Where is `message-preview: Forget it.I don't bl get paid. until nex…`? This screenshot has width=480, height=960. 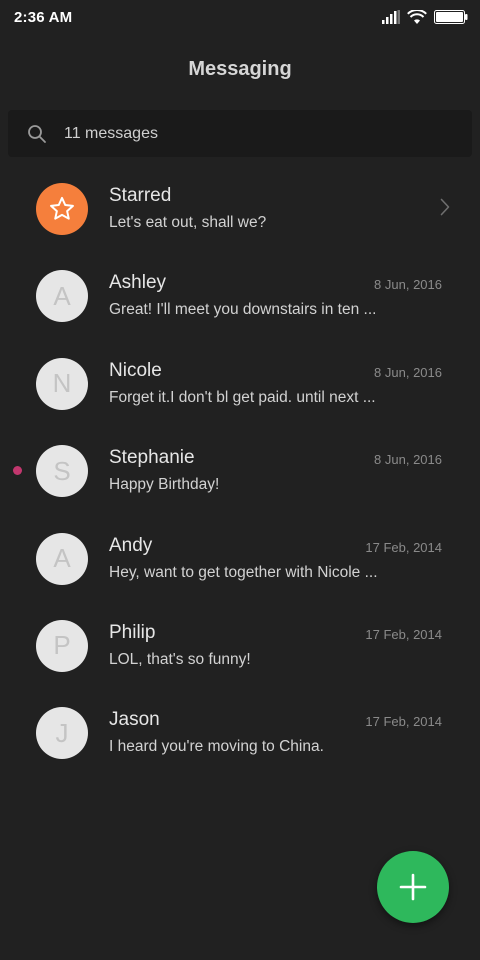 message-preview: Forget it.I don't bl get paid. until nex… is located at coordinates (242, 397).